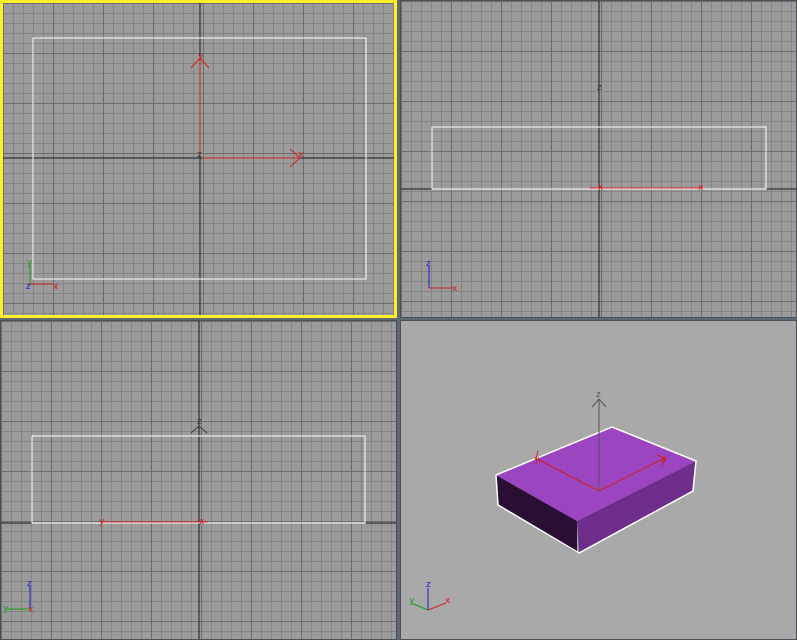  What do you see at coordinates (646, 138) in the screenshot?
I see `transform-gizmo: x x z` at bounding box center [646, 138].